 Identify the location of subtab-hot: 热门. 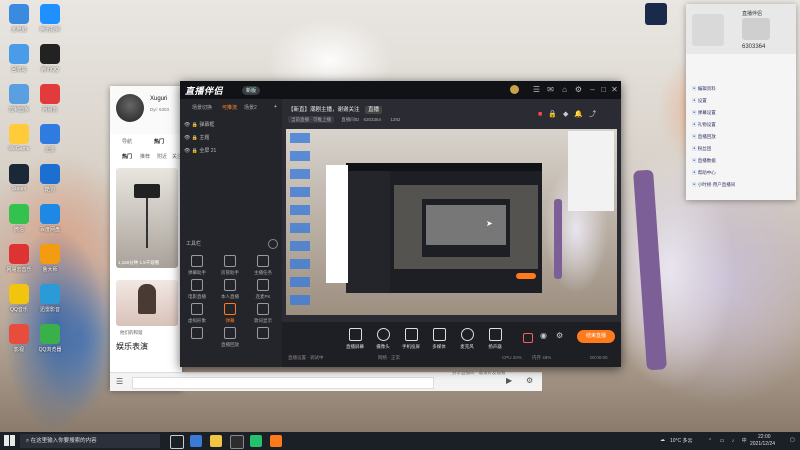
(127, 156).